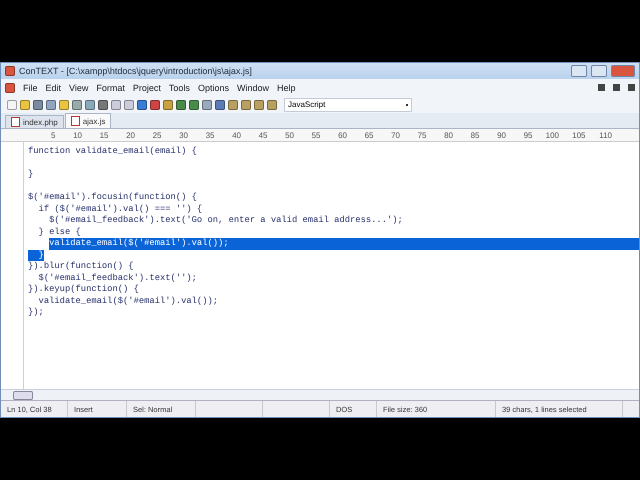 The width and height of the screenshot is (640, 480). Describe the element at coordinates (112, 198) in the screenshot. I see `code-text: $('#email').focusin(function() {` at that location.